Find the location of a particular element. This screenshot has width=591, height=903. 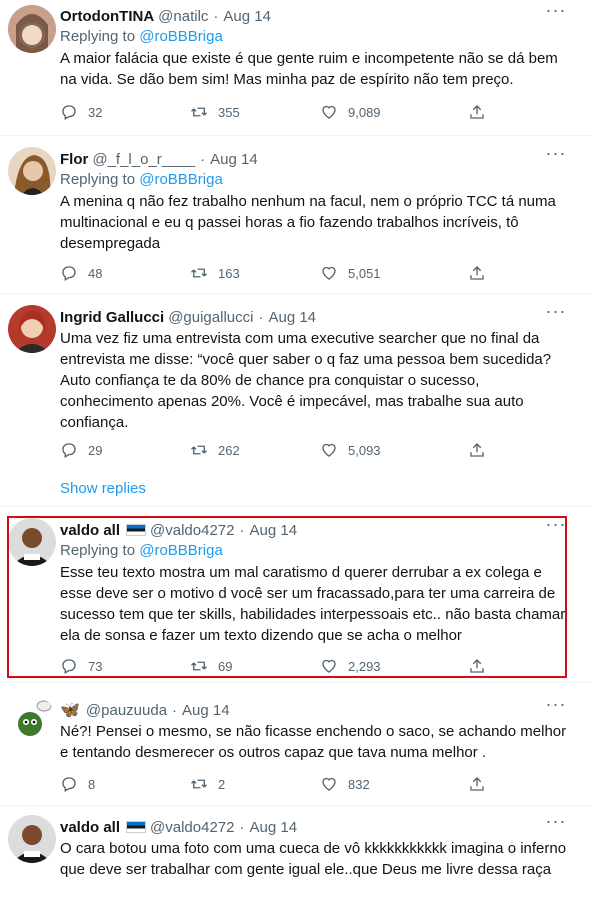

retweet-count: 2 is located at coordinates (222, 784).